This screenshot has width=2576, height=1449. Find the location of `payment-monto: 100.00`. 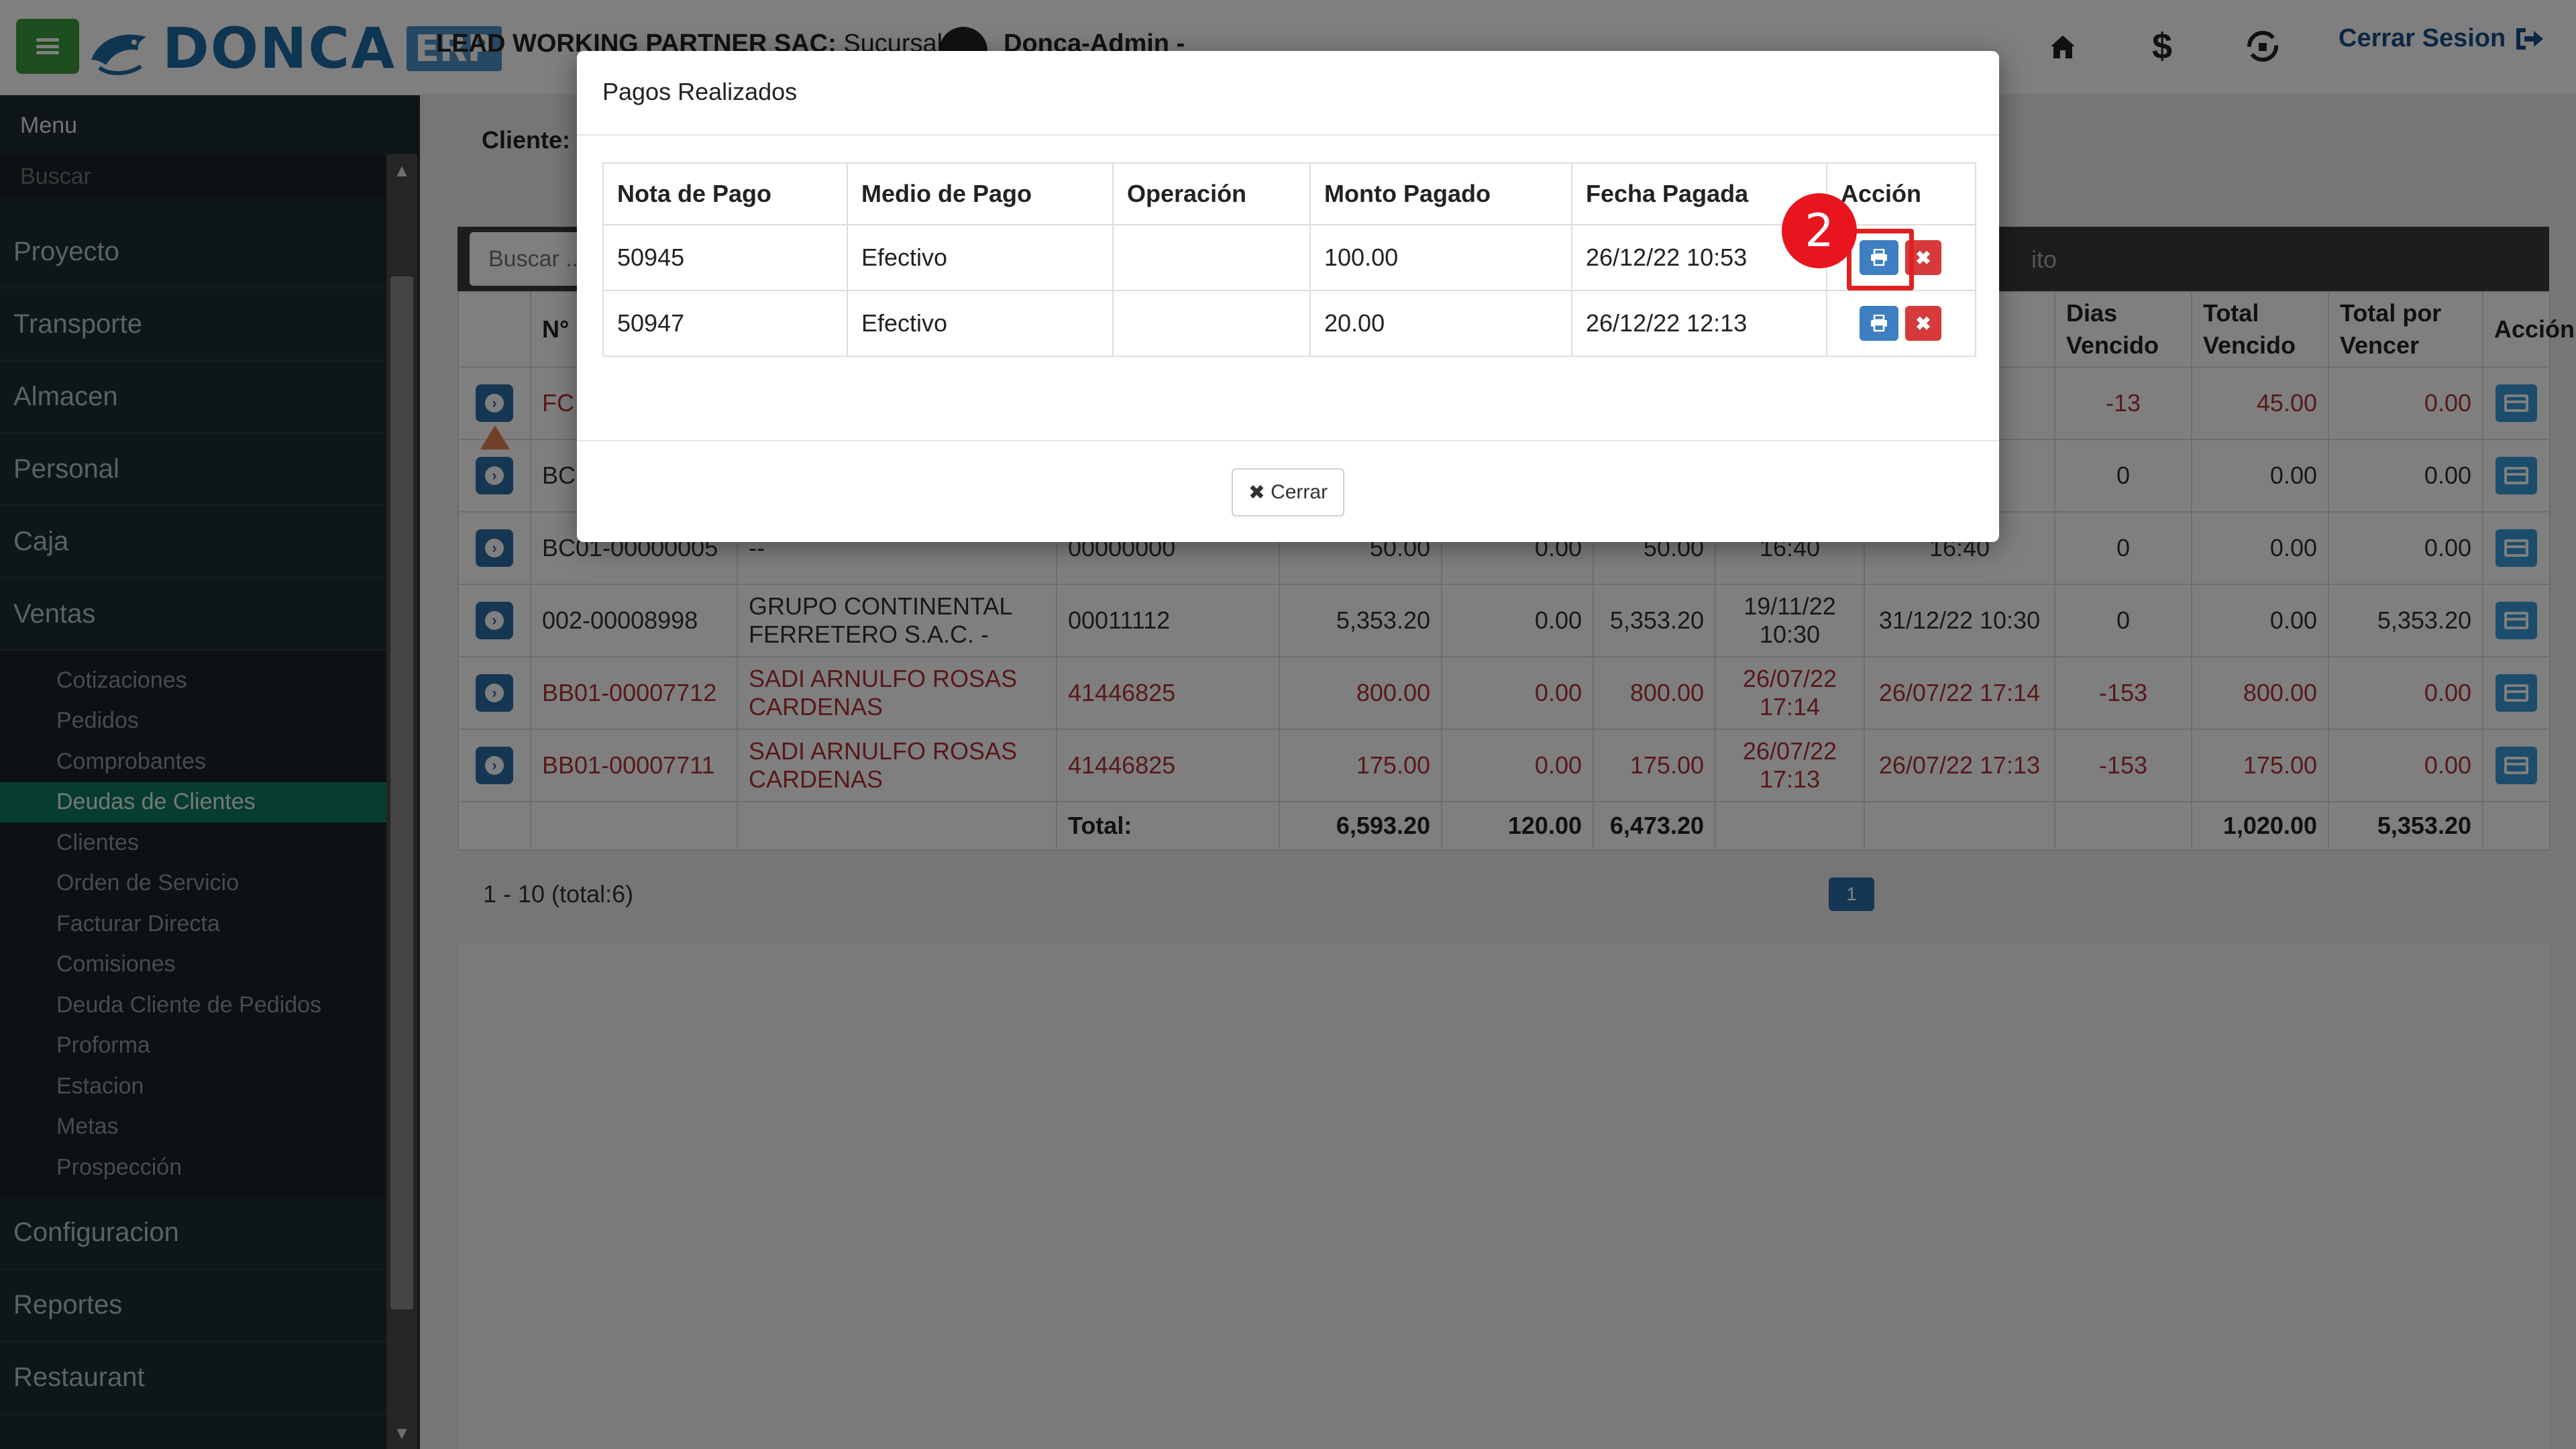

payment-monto: 100.00 is located at coordinates (1440, 257).